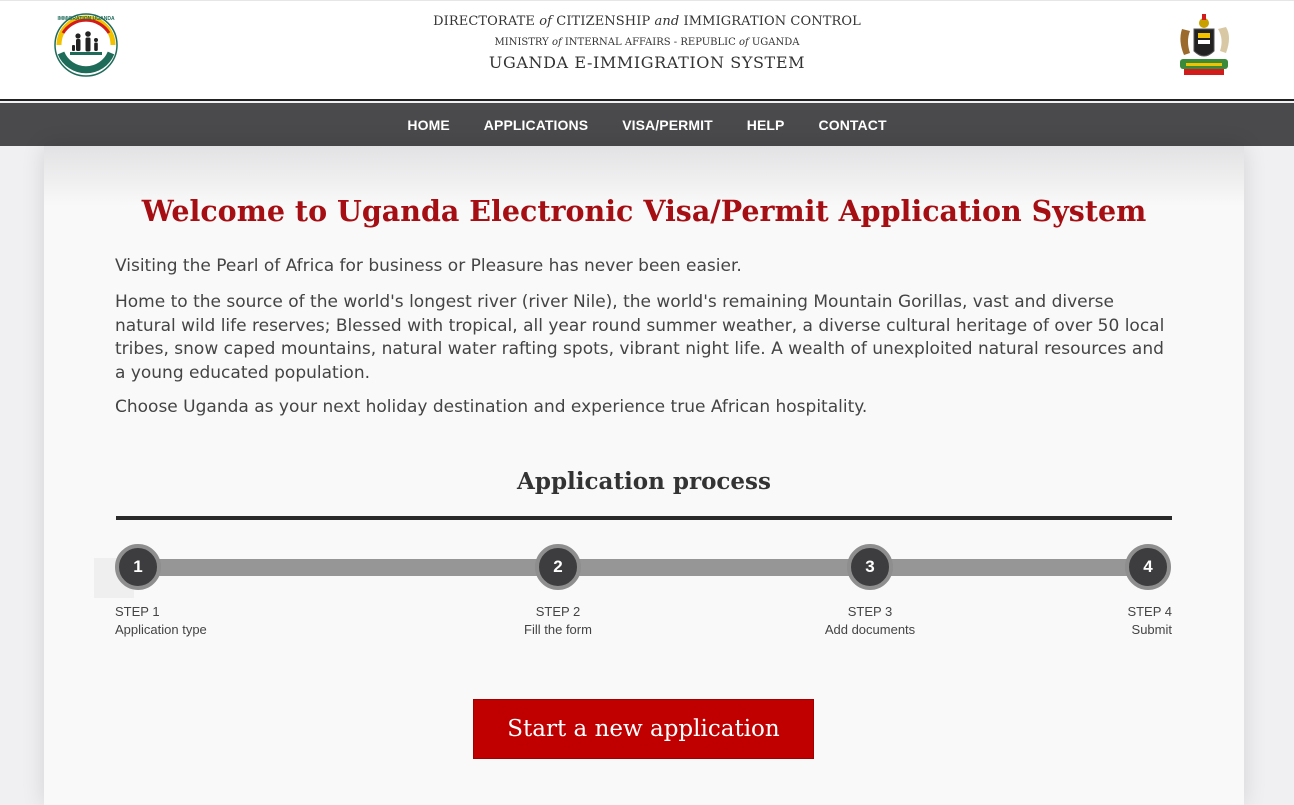 This screenshot has height=805, width=1294. Describe the element at coordinates (643, 567) in the screenshot. I see `progress-track` at that location.